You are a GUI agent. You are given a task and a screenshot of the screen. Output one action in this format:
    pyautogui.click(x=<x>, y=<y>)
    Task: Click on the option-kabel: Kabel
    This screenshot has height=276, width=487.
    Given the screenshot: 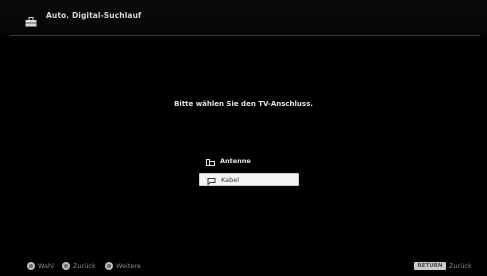 What is the action you would take?
    pyautogui.click(x=249, y=179)
    